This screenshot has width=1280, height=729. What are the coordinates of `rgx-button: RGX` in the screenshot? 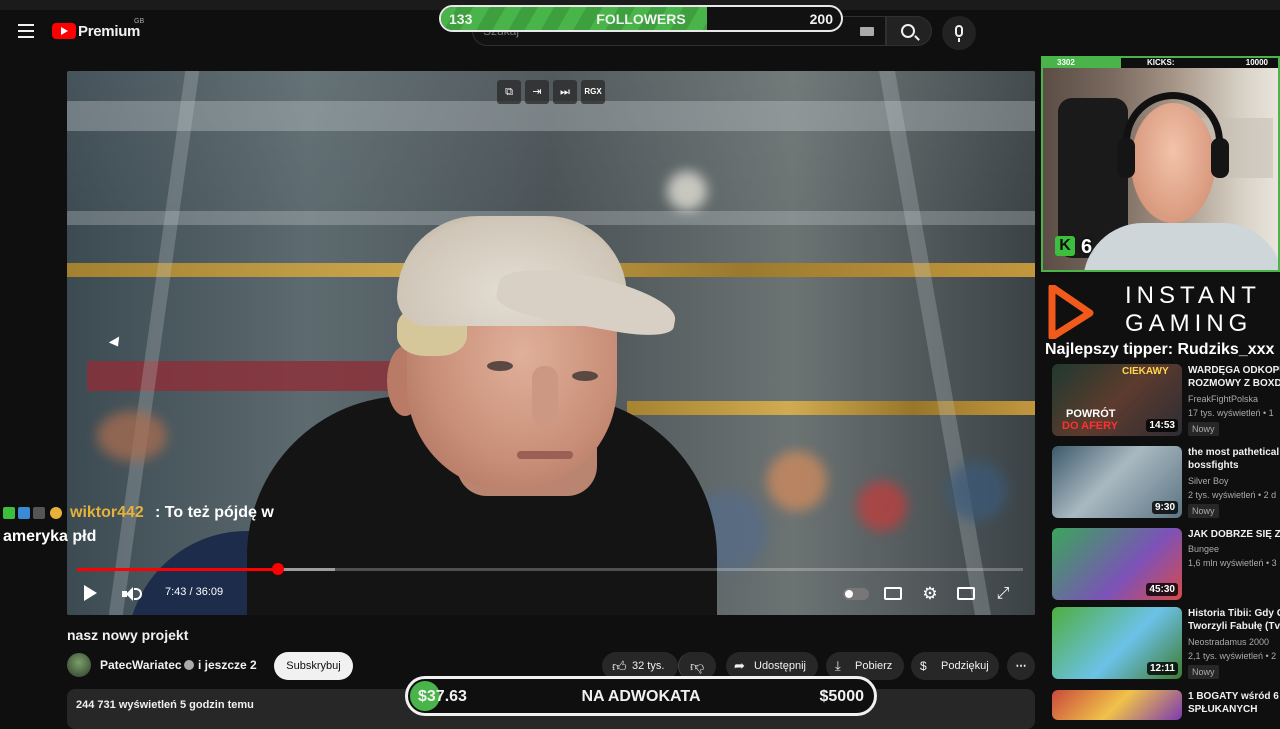 It's located at (593, 92).